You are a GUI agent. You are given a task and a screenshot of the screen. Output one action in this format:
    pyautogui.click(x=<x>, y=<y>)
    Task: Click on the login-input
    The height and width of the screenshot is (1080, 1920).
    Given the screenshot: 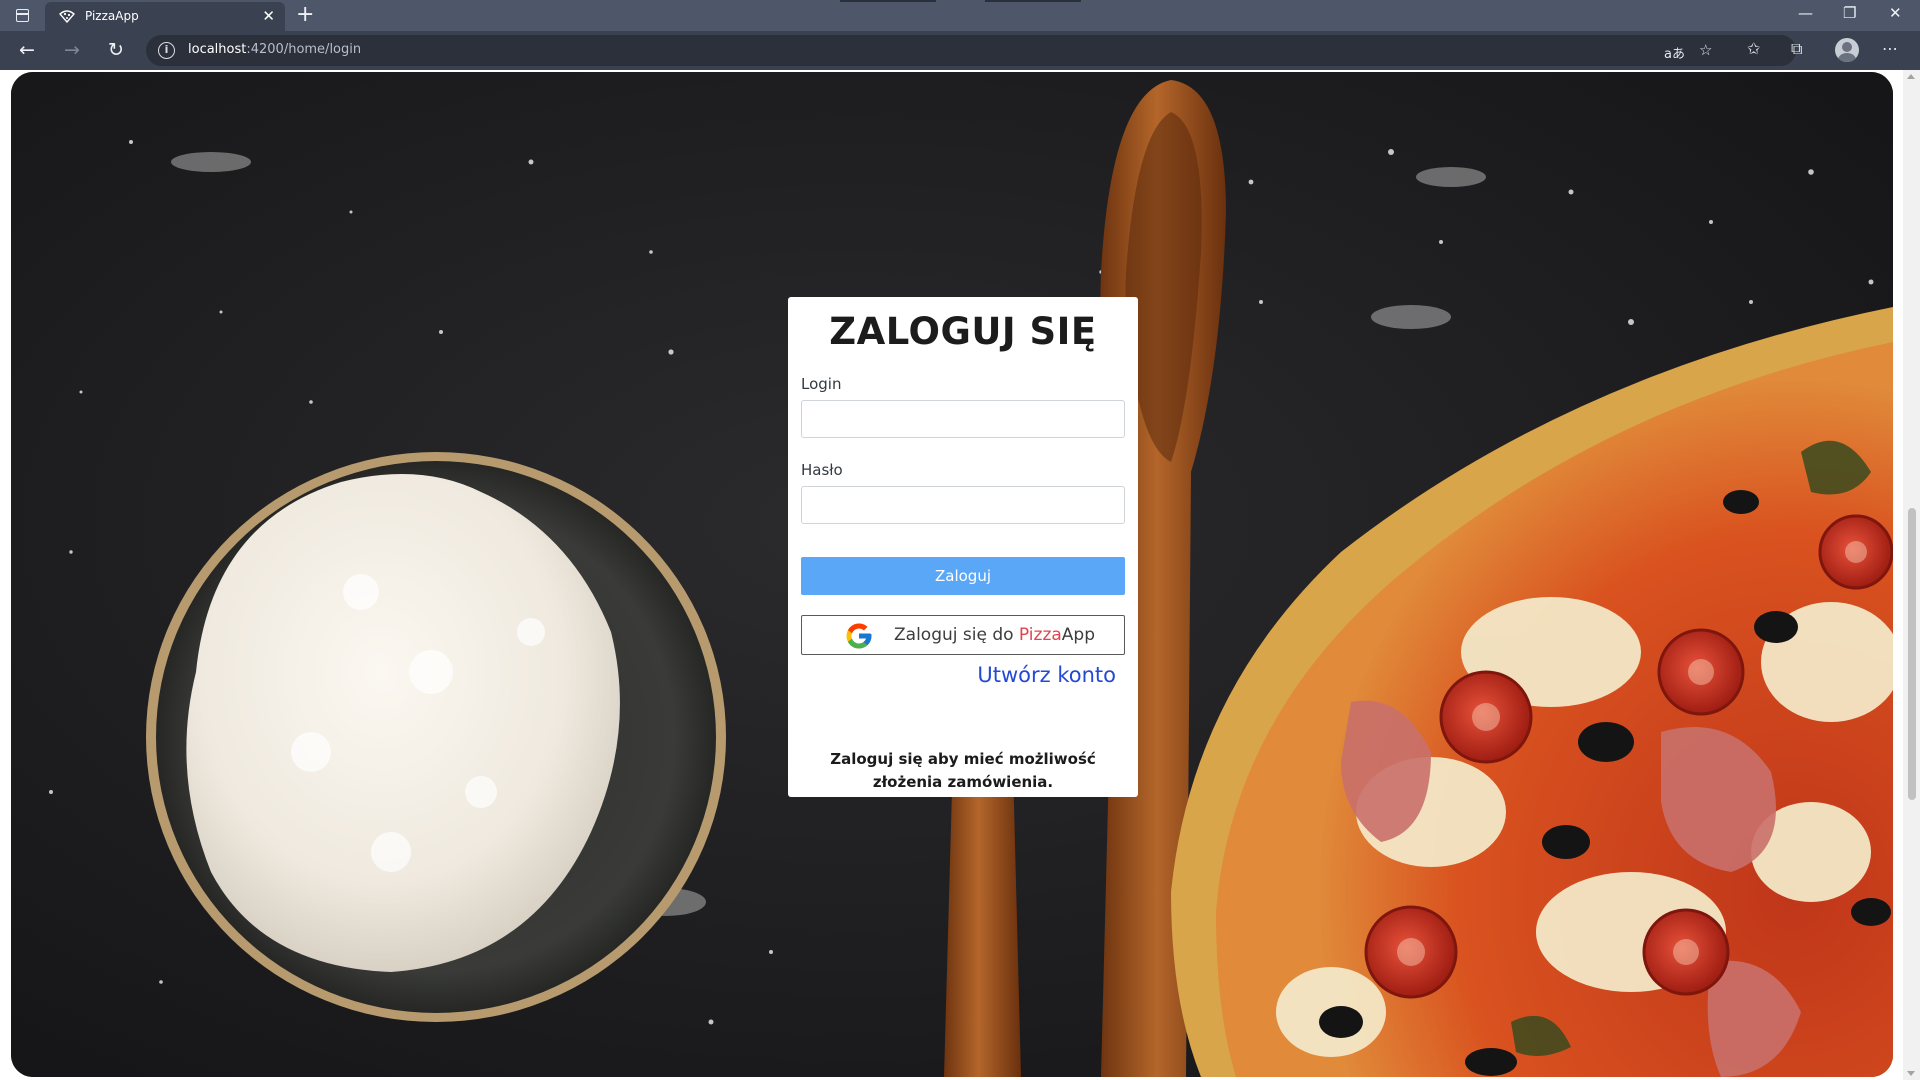 What is the action you would take?
    pyautogui.click(x=963, y=419)
    